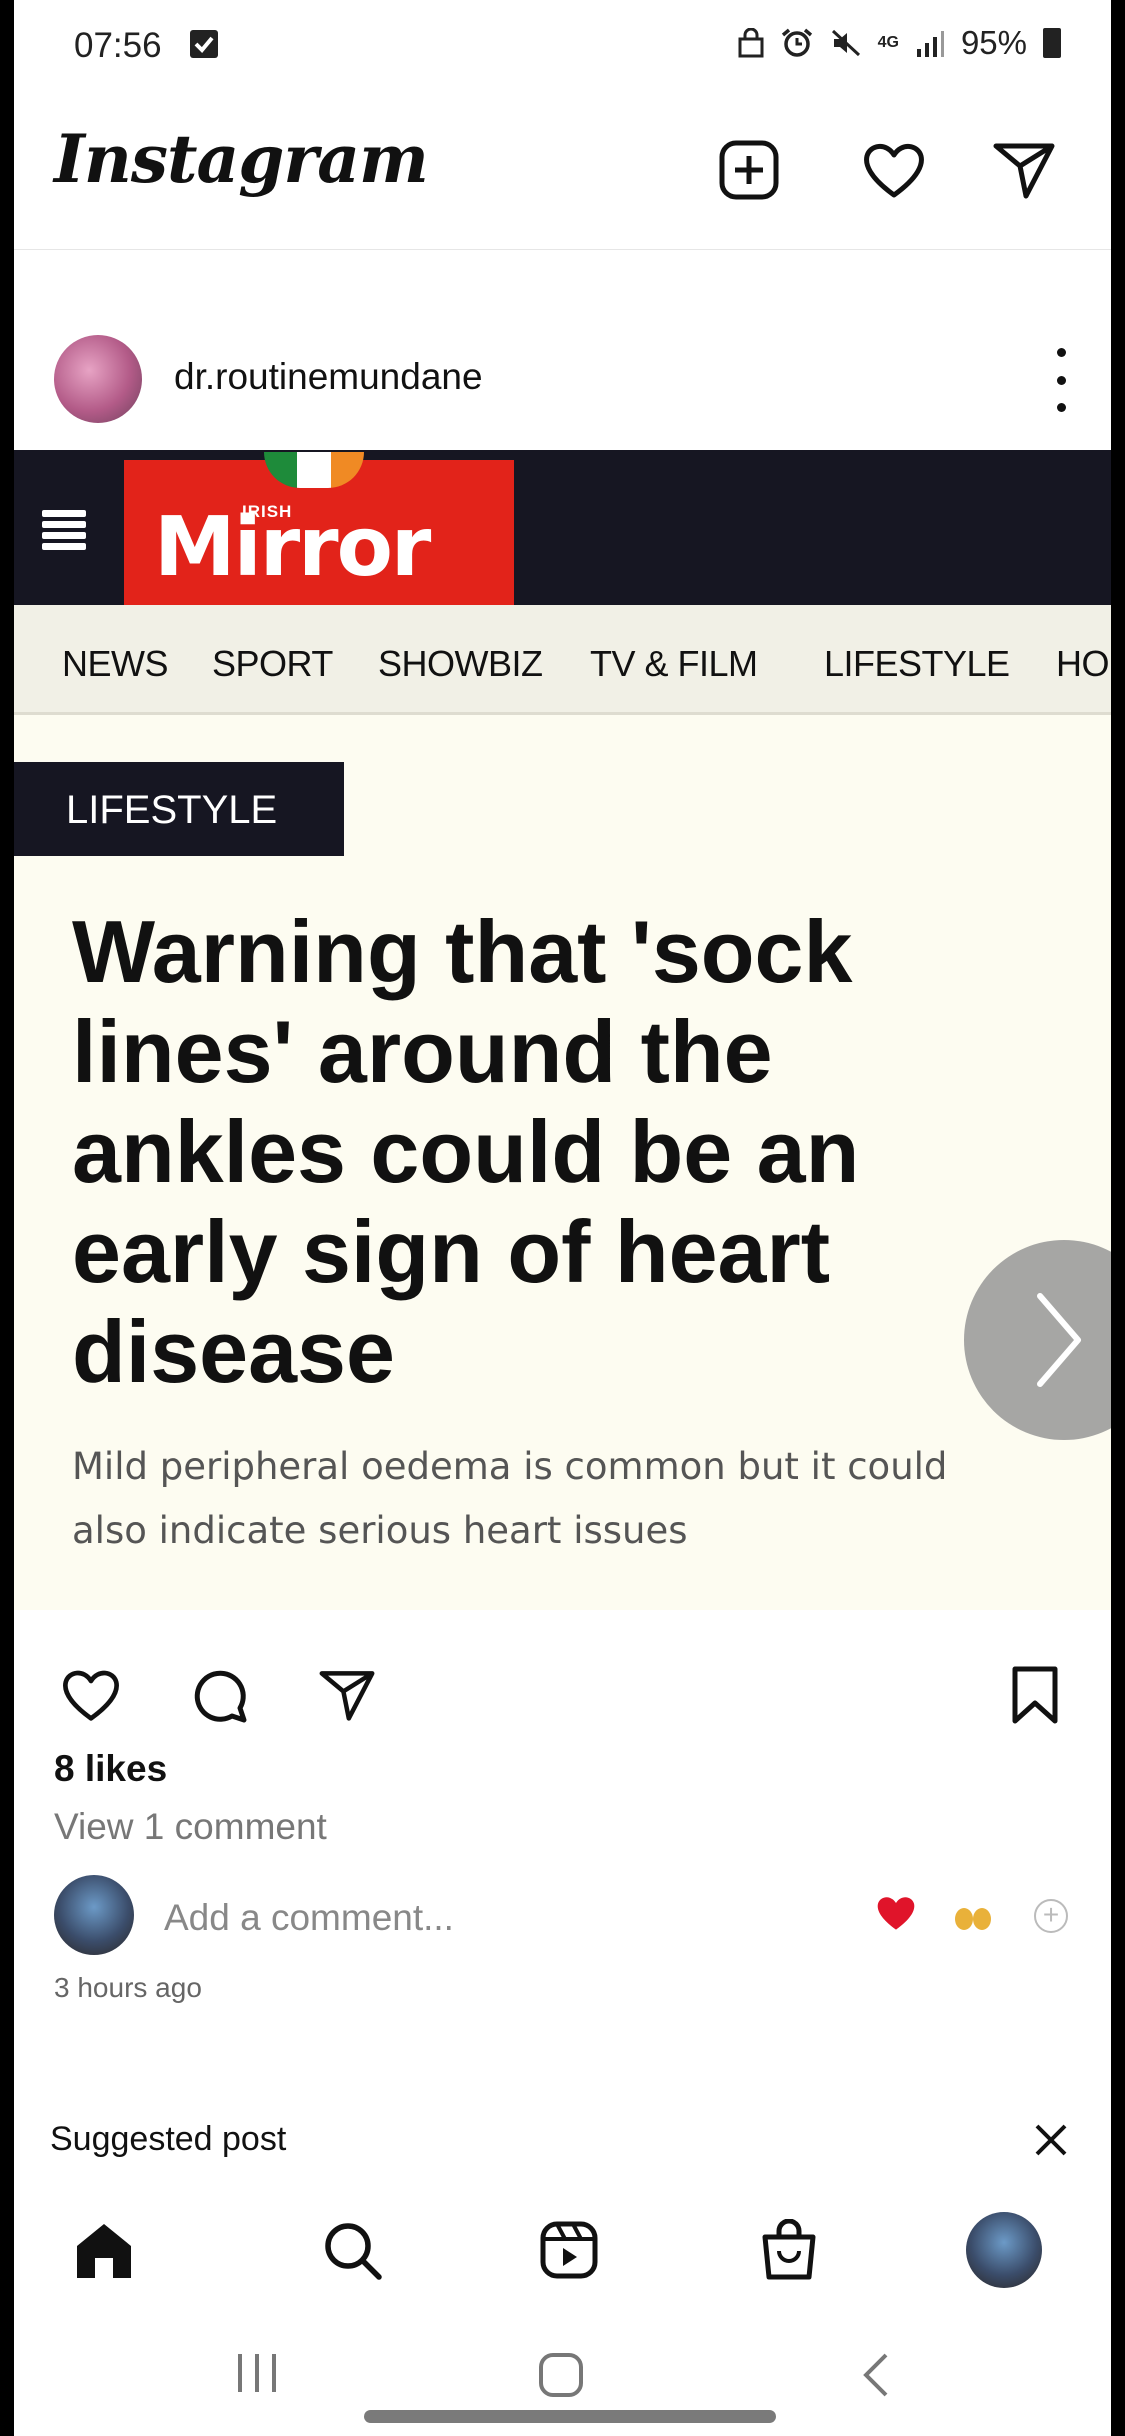  Describe the element at coordinates (562, 350) in the screenshot. I see `post-header: dr.routinemundane` at that location.